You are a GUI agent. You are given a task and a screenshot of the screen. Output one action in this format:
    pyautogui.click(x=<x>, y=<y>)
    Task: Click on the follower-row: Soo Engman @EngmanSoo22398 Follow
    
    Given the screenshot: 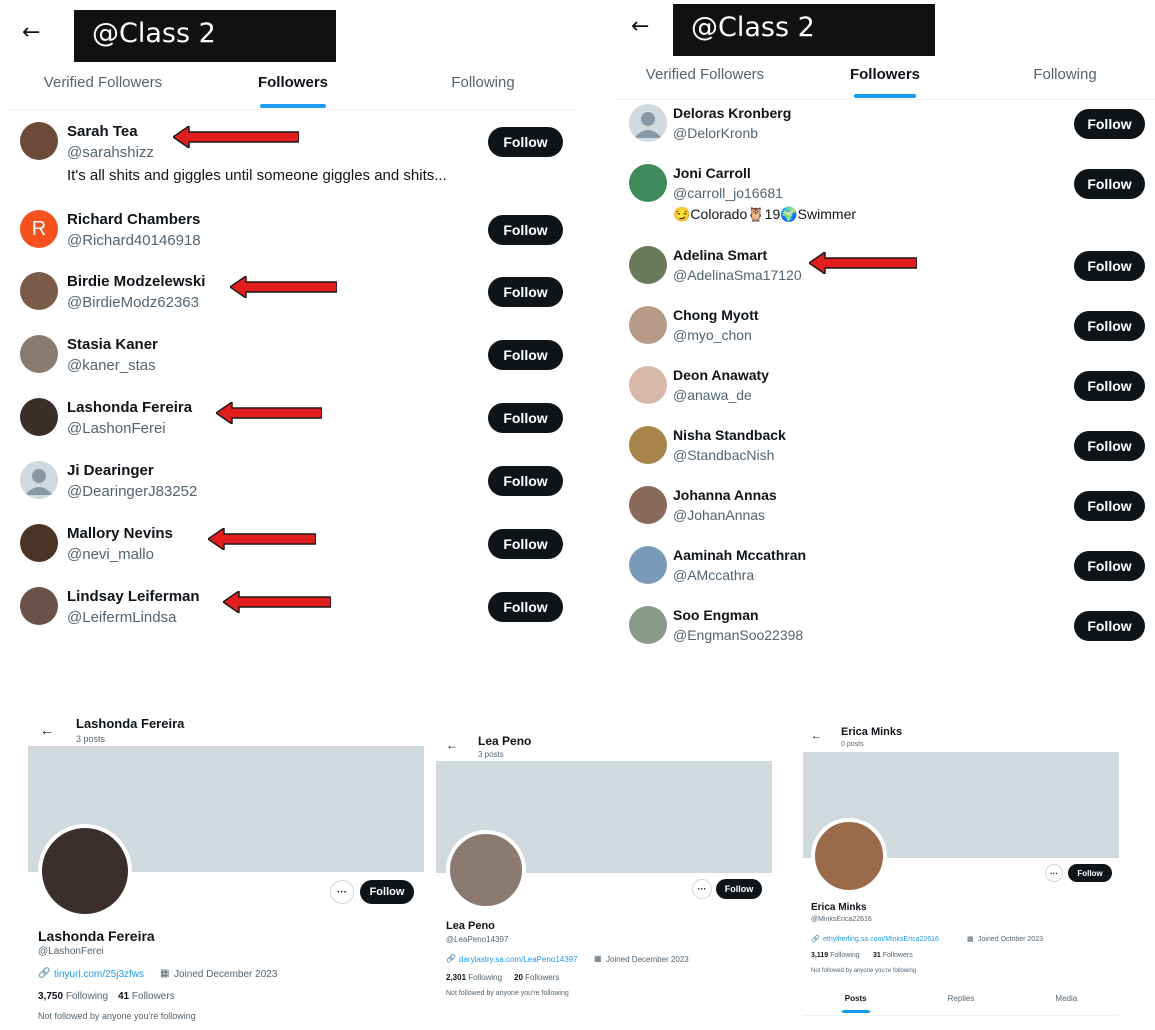 What is the action you would take?
    pyautogui.click(x=885, y=624)
    